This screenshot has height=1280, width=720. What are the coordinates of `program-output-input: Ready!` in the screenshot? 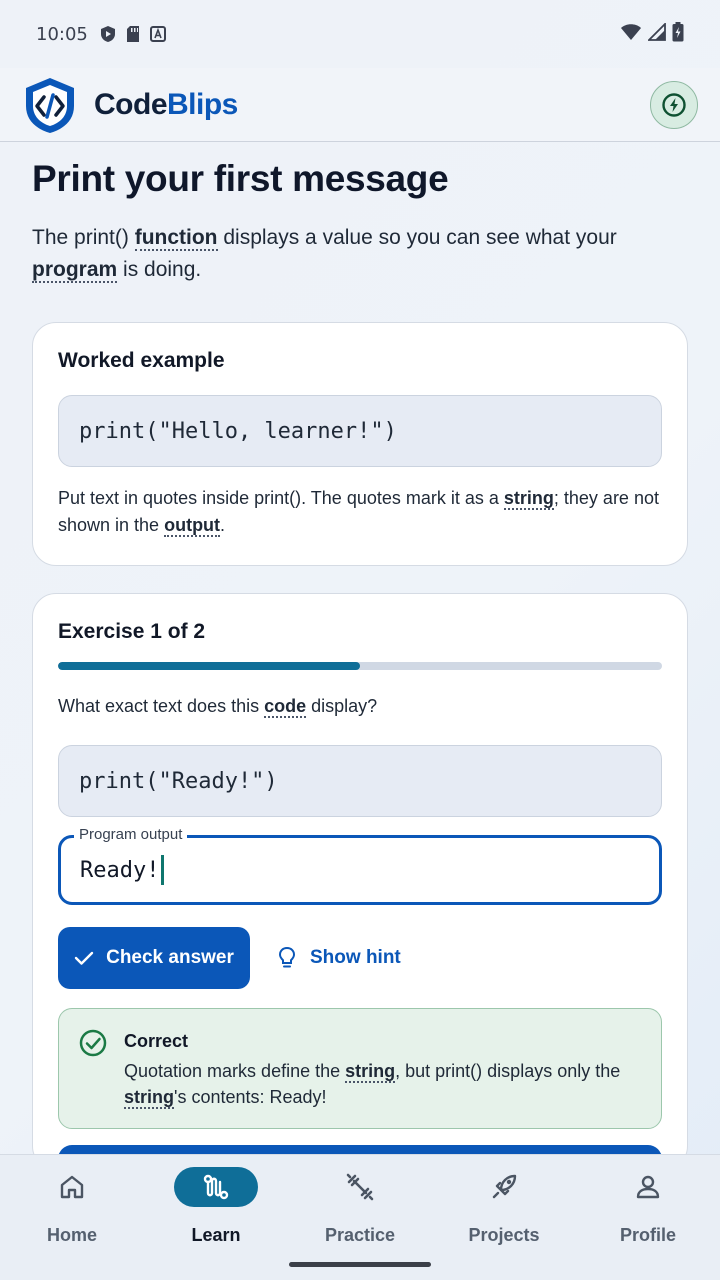 It's located at (360, 870).